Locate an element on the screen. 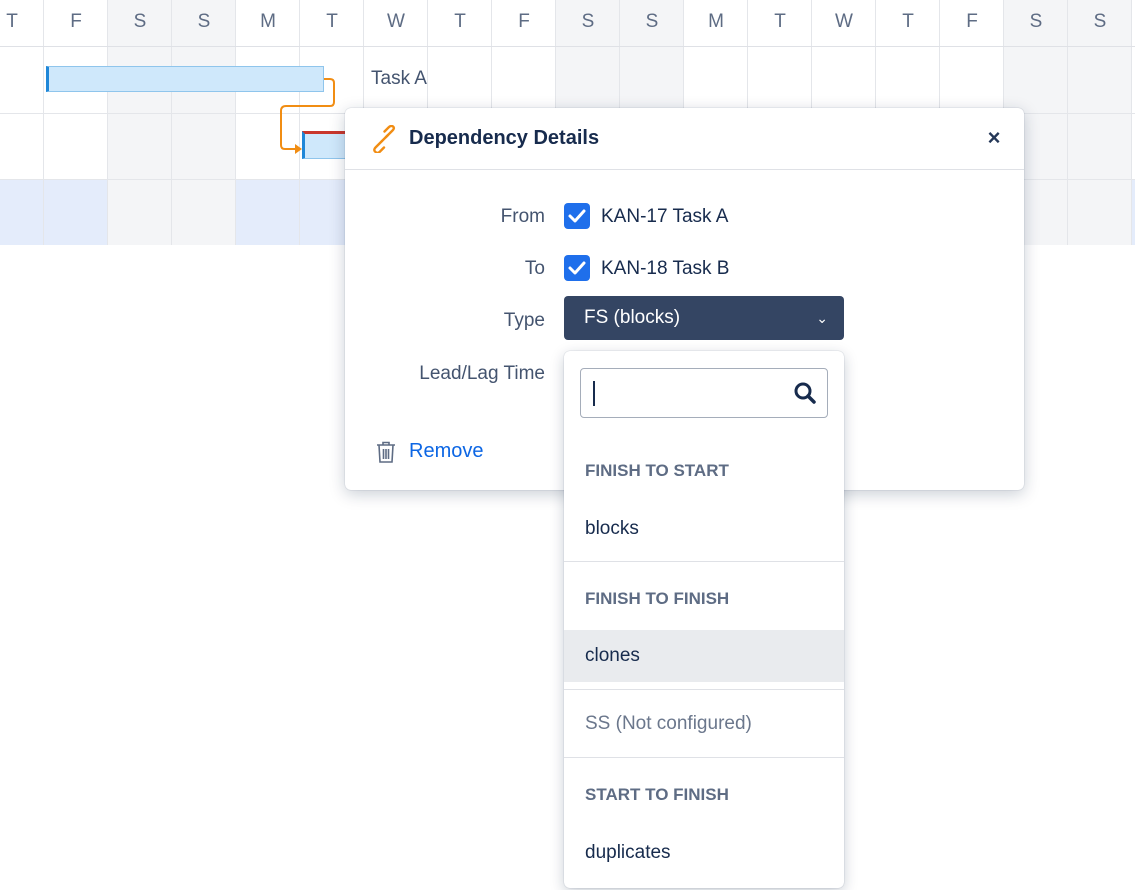 This screenshot has height=890, width=1135. dependency-arrow is located at coordinates (200, 85).